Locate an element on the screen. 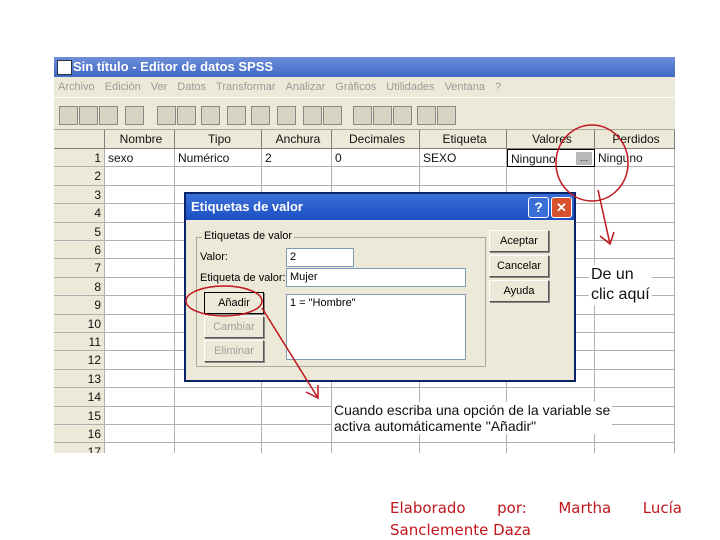 The height and width of the screenshot is (540, 720). highlight-circle-add is located at coordinates (224, 301).